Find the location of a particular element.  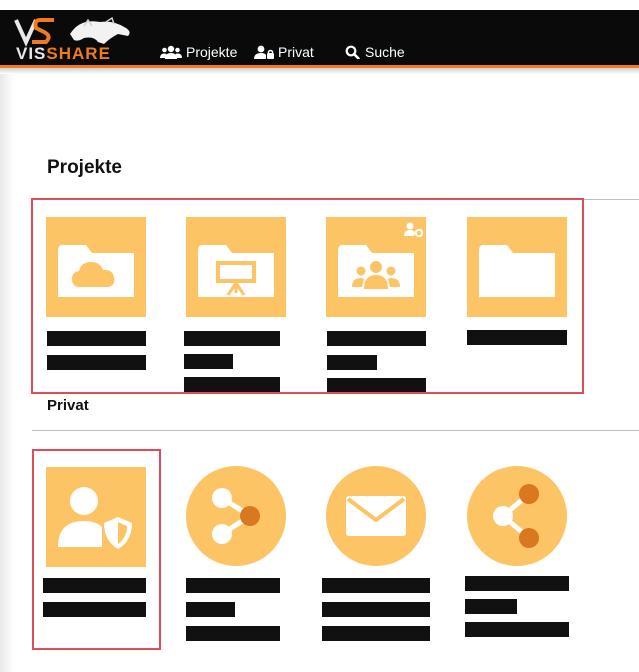

top-strip is located at coordinates (319, 5).